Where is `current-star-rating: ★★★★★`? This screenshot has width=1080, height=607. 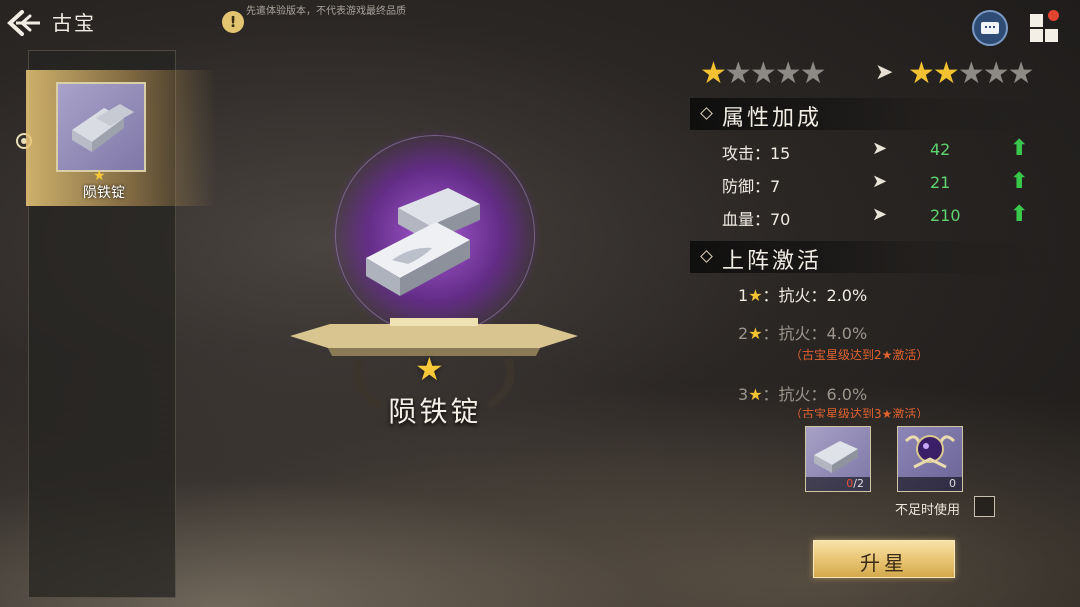 current-star-rating: ★★★★★ is located at coordinates (763, 73).